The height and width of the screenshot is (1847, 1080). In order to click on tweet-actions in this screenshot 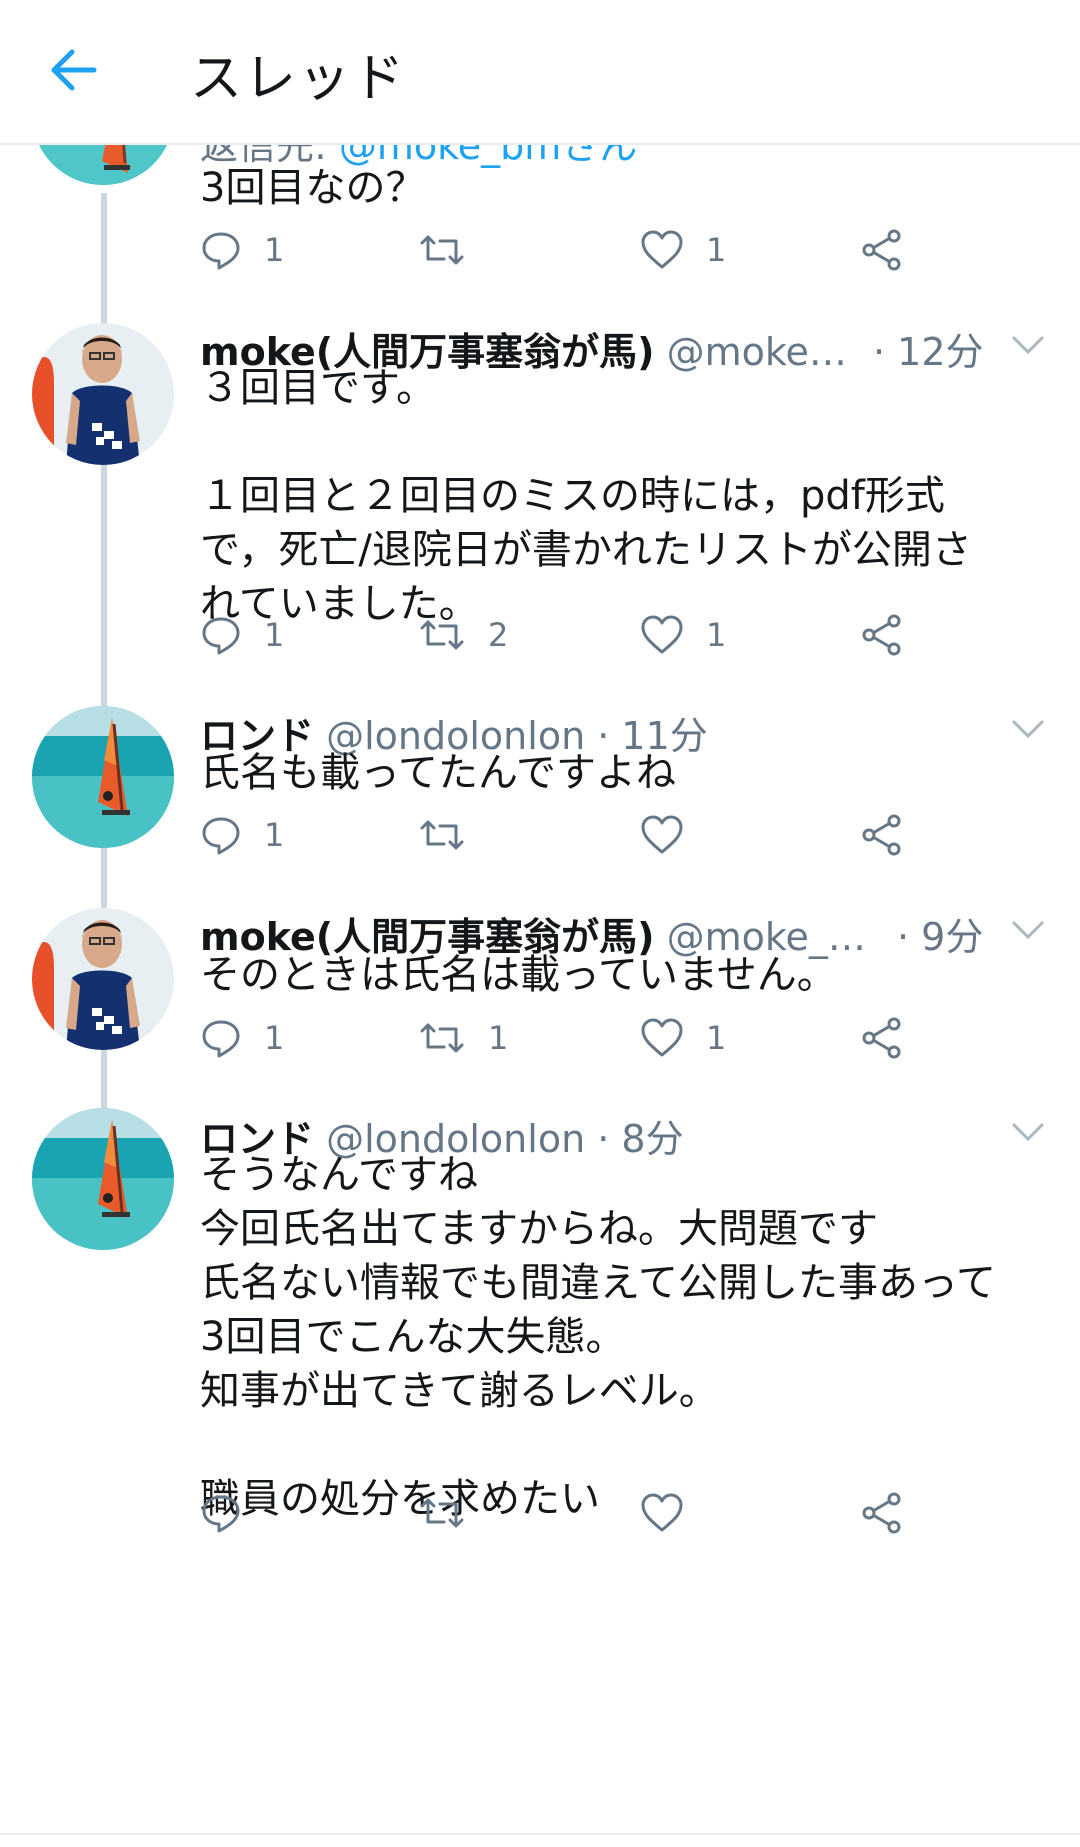, I will do `click(560, 1513)`.